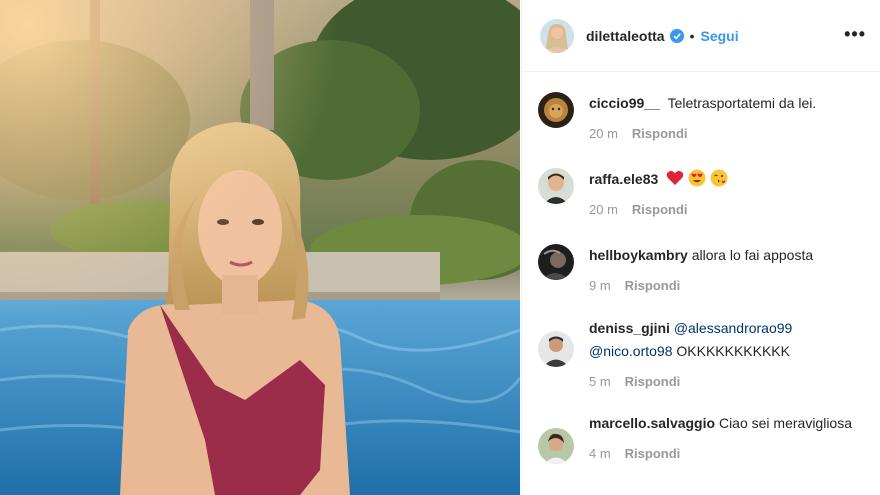 Image resolution: width=880 pixels, height=495 pixels. Describe the element at coordinates (719, 178) in the screenshot. I see `face-blowing-kiss-icon` at that location.